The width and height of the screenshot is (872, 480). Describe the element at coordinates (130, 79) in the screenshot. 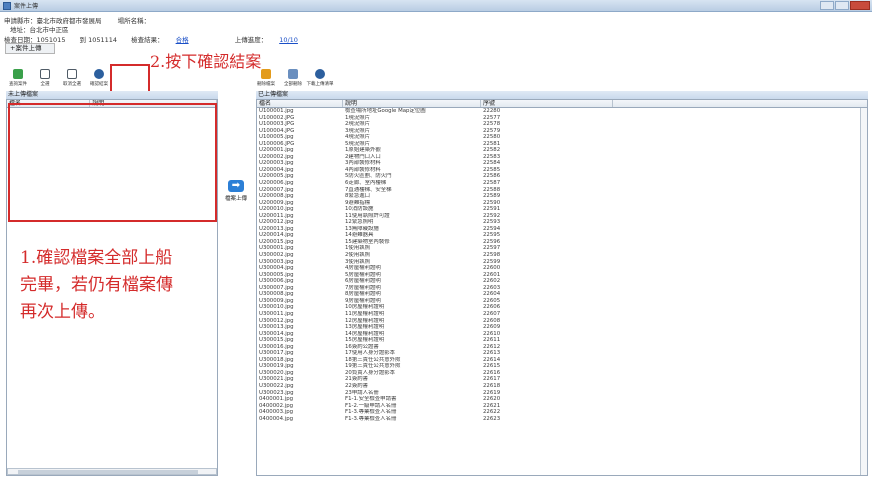

I see `confirm-highlight-box` at that location.